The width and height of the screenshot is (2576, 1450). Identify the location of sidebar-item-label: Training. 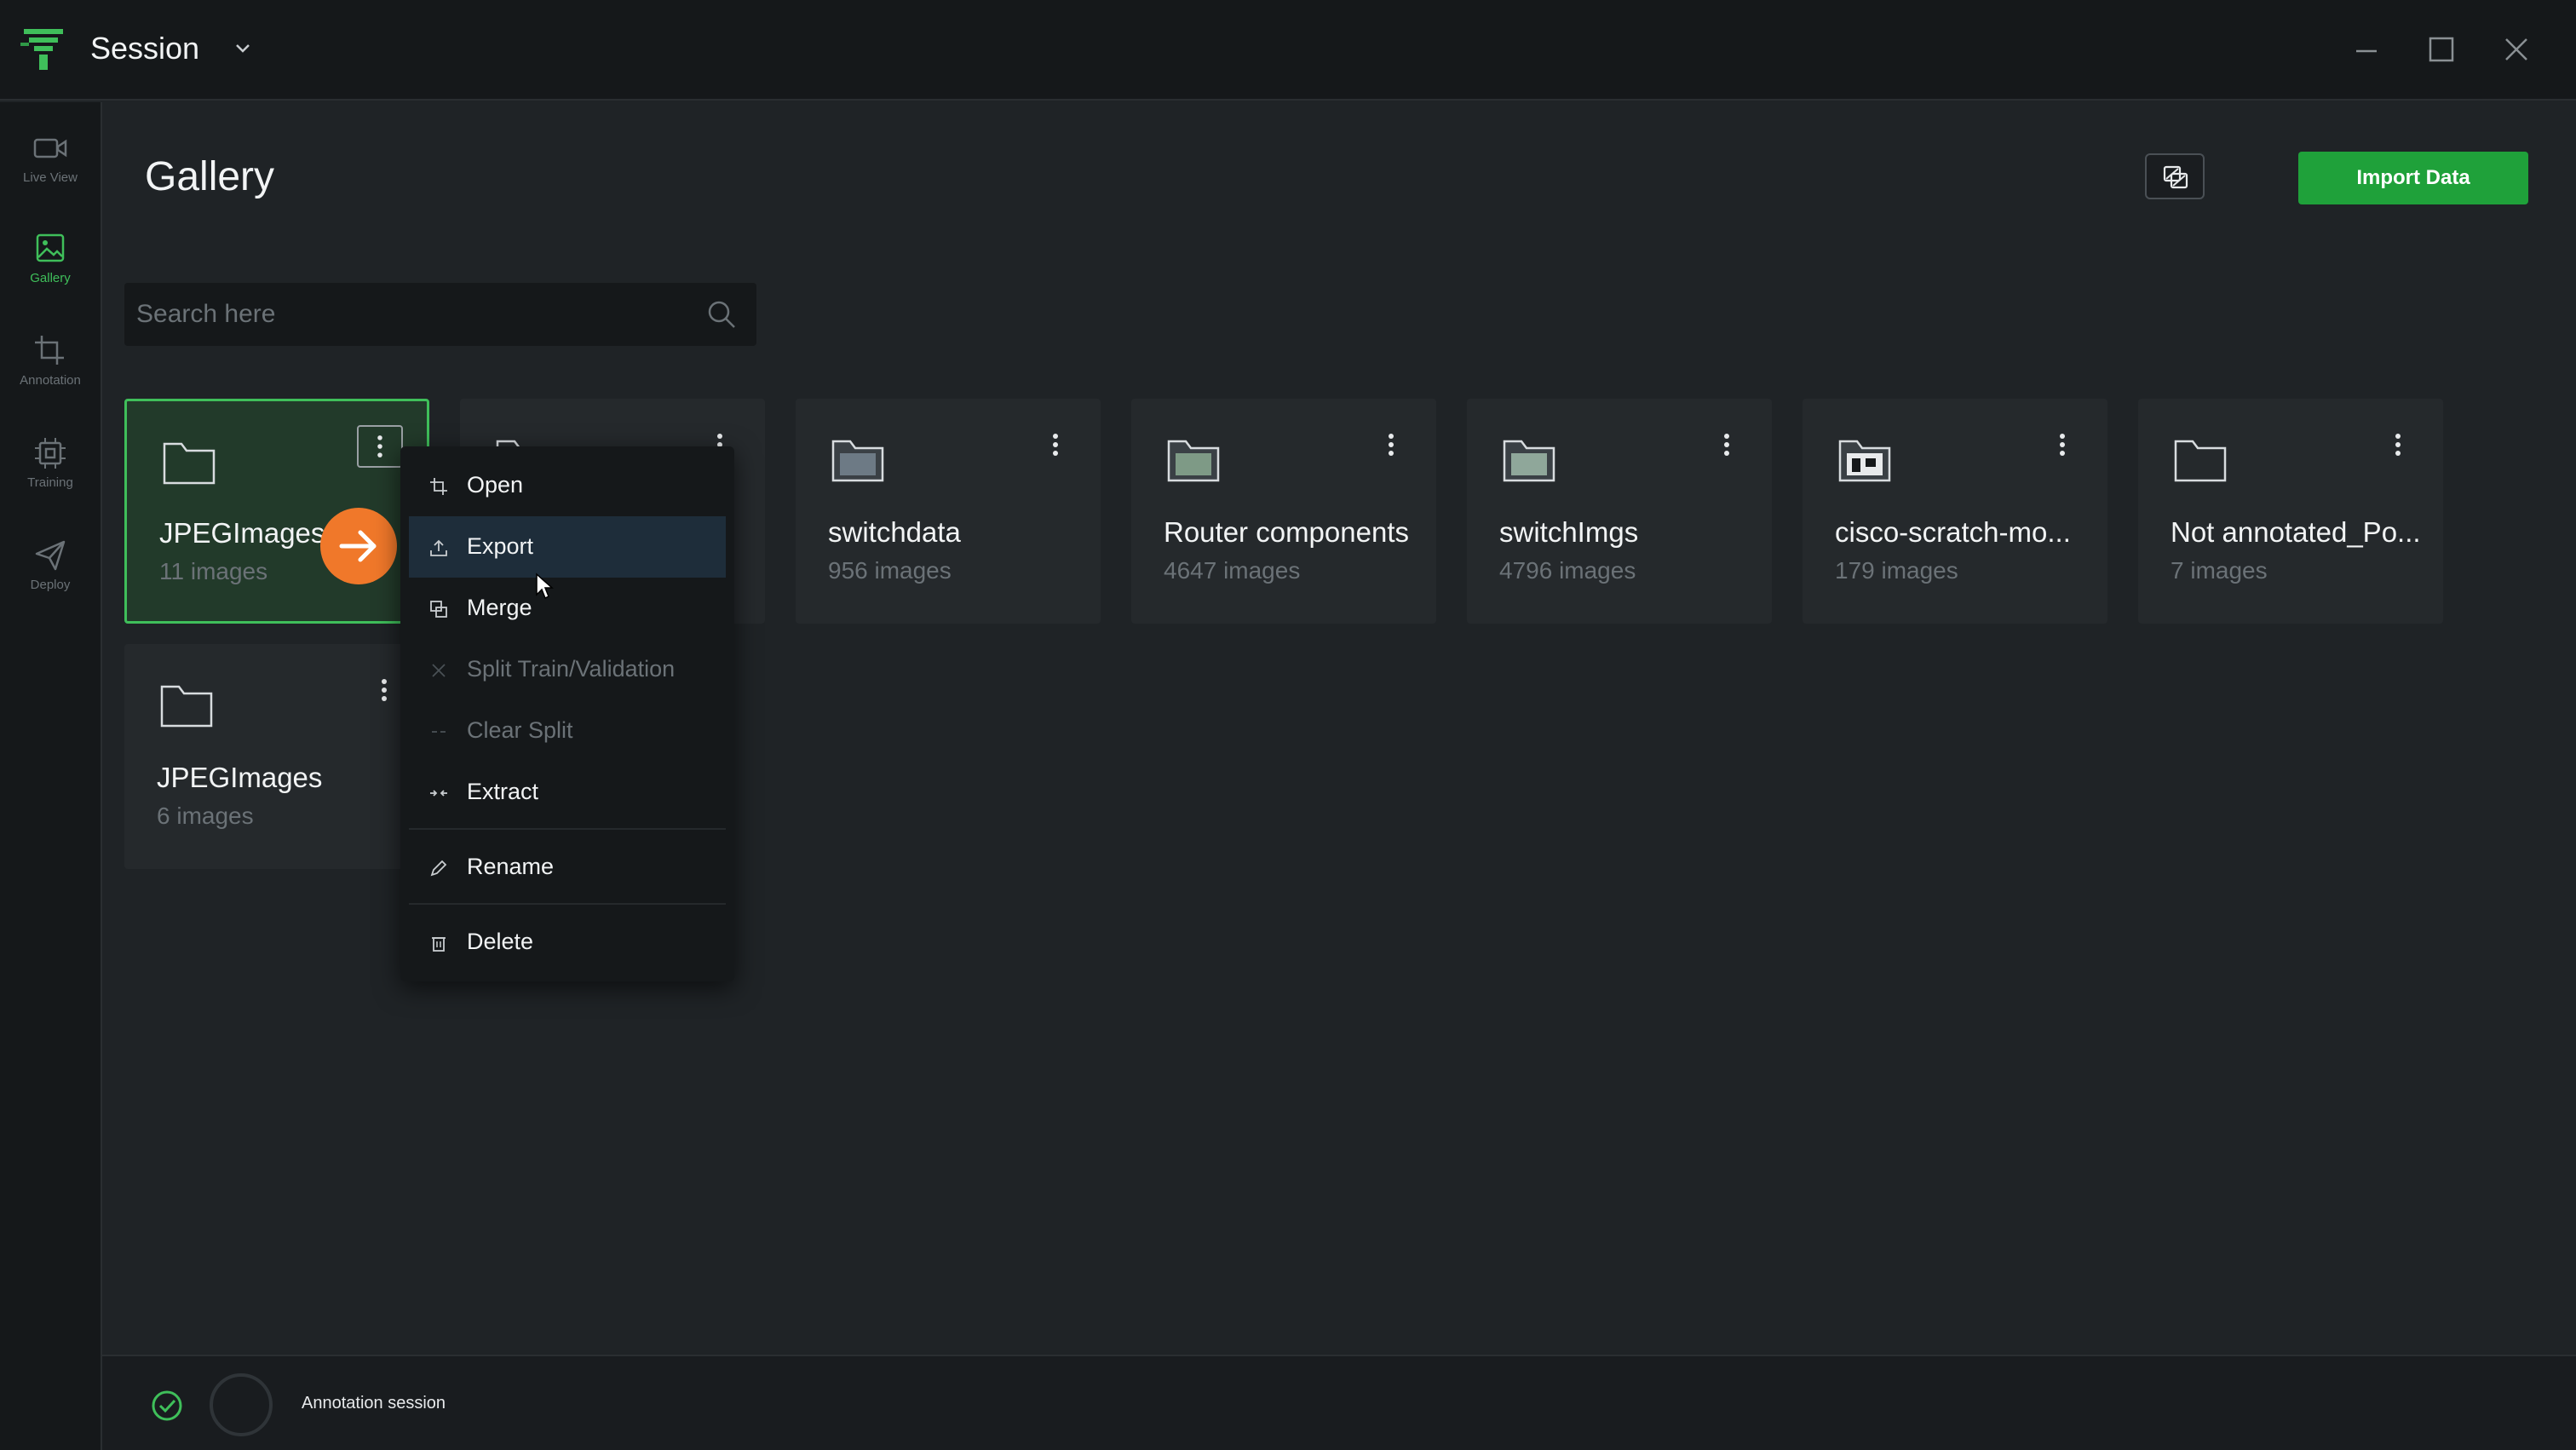
(50, 482).